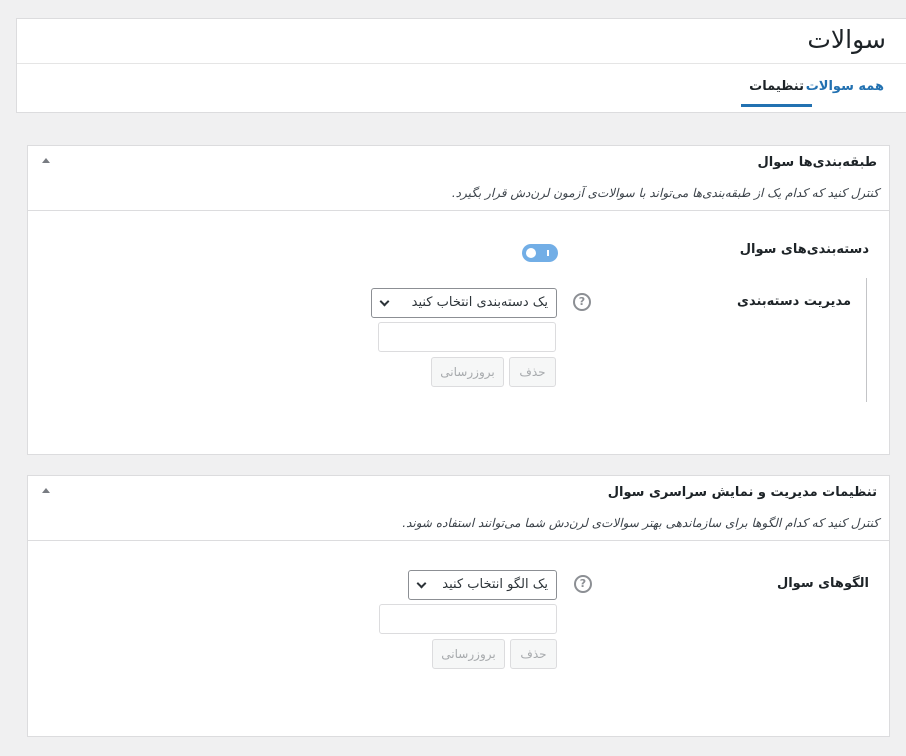 The image size is (906, 756). I want to click on panel-title: طبقه‌بندی‌ها سوال, so click(817, 162).